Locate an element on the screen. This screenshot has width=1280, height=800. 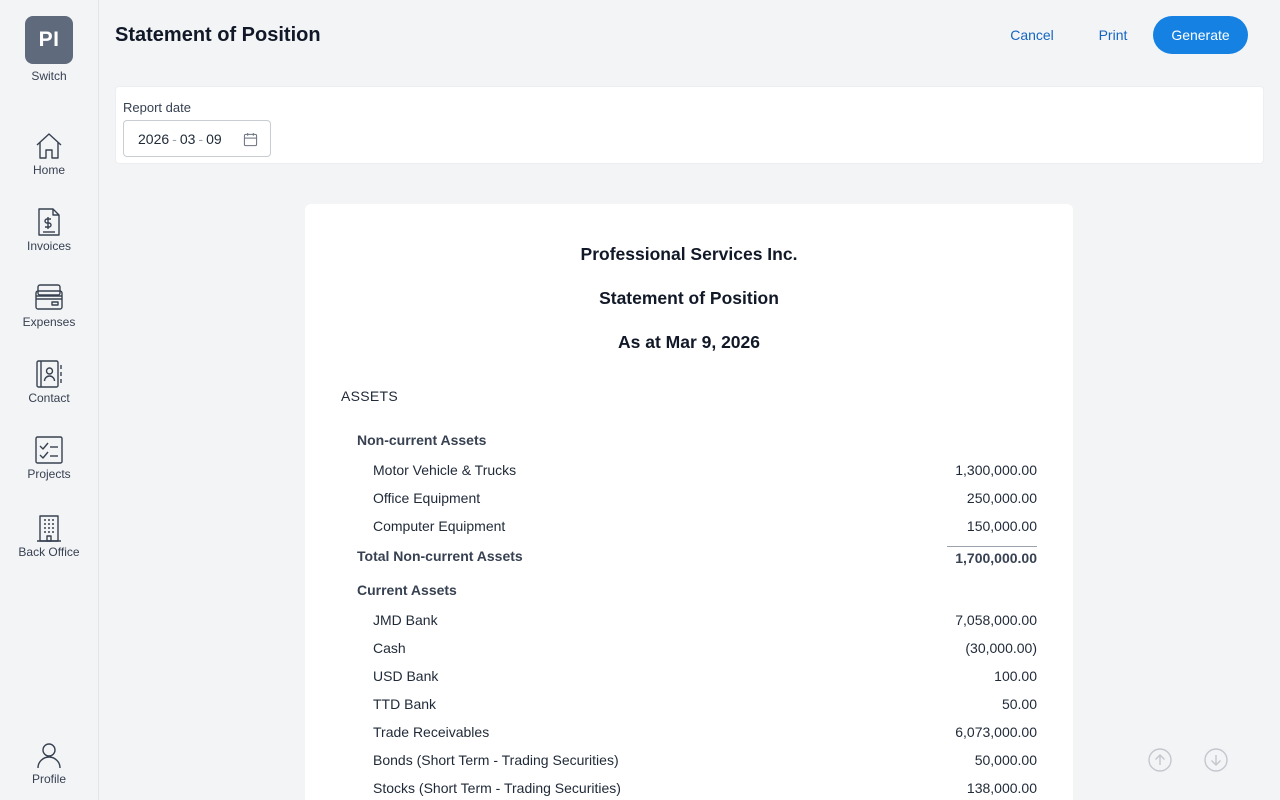
calendar-icon is located at coordinates (250, 139).